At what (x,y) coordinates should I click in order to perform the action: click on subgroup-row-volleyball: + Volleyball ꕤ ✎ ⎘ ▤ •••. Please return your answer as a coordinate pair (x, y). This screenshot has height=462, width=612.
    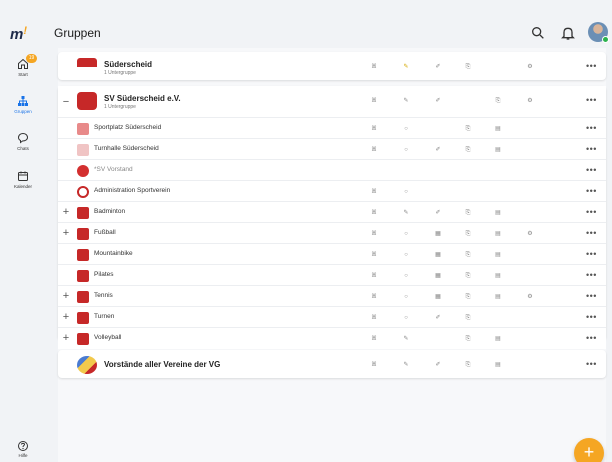
    Looking at the image, I should click on (332, 339).